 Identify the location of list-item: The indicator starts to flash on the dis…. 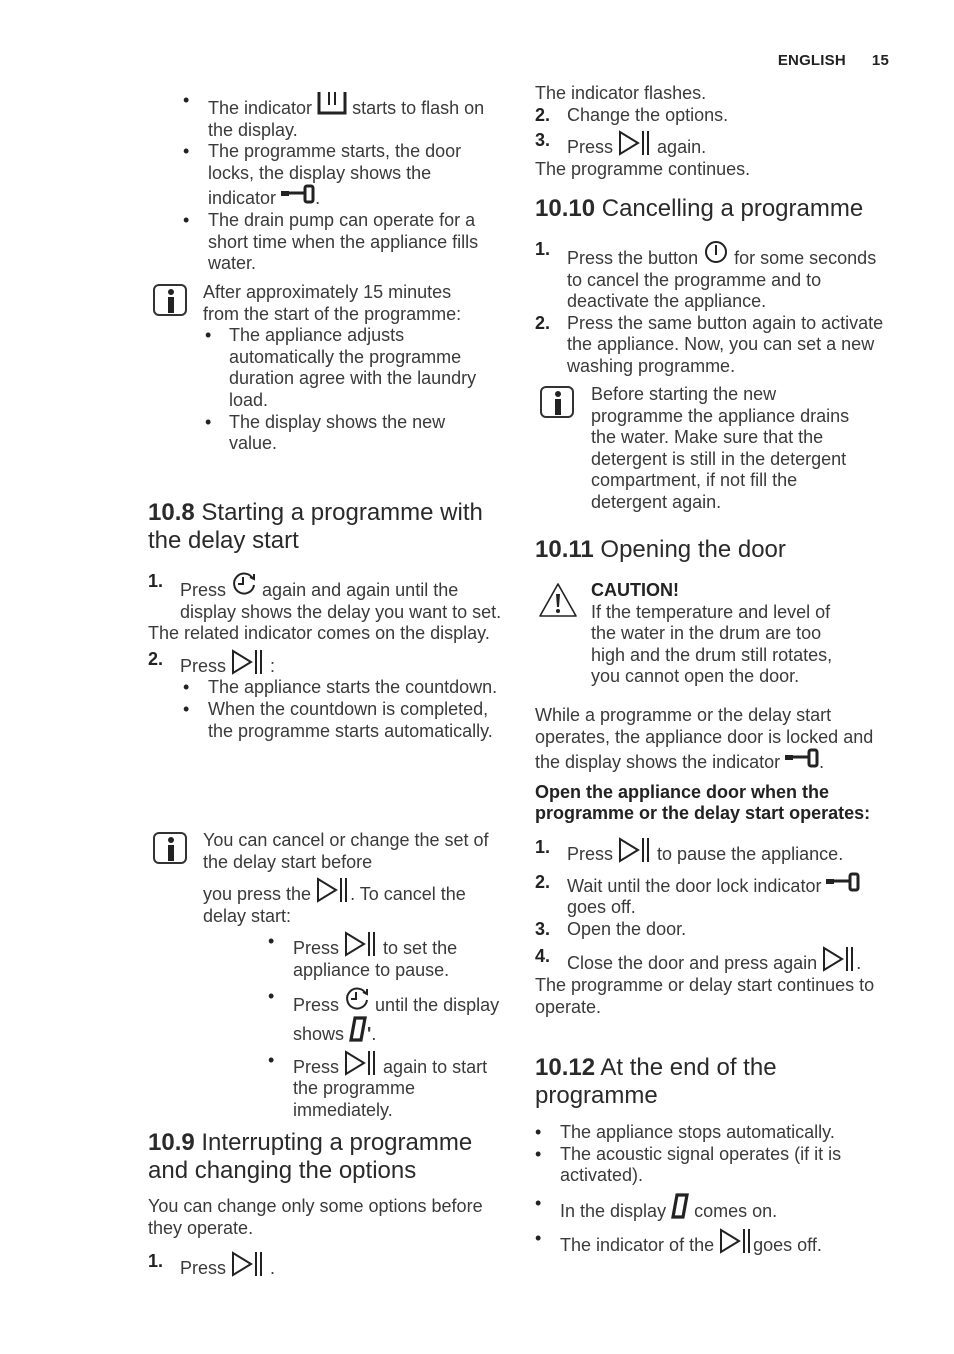
(325, 115).